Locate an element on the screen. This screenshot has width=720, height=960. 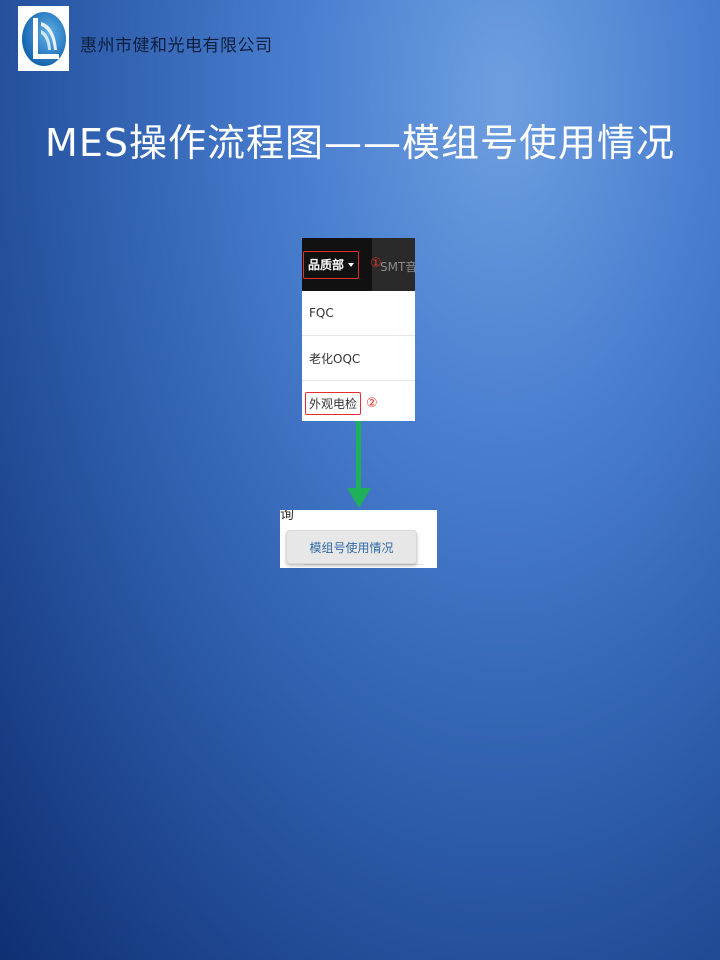
divider is located at coordinates (363, 566).